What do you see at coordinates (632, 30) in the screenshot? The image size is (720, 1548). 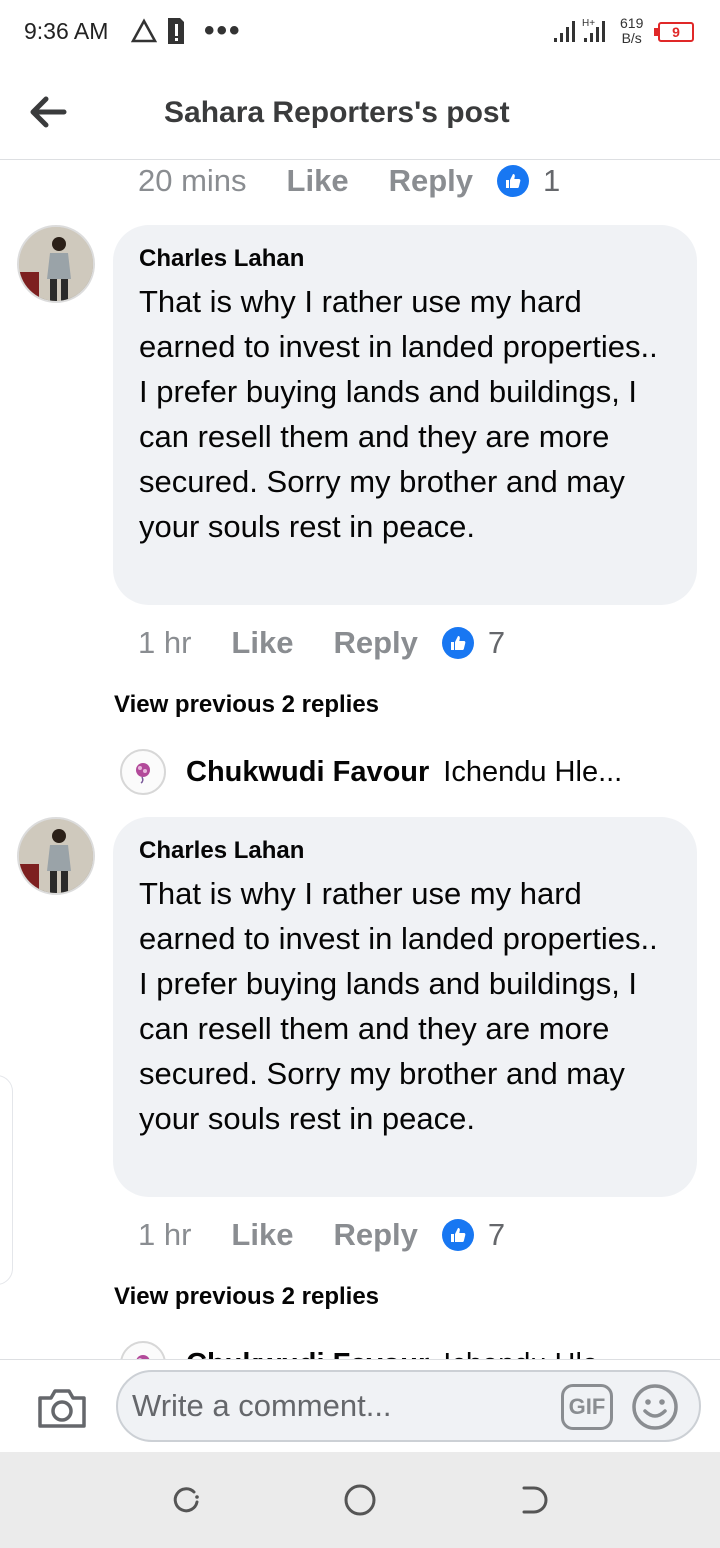 I see `network-speed: 619 B/s` at bounding box center [632, 30].